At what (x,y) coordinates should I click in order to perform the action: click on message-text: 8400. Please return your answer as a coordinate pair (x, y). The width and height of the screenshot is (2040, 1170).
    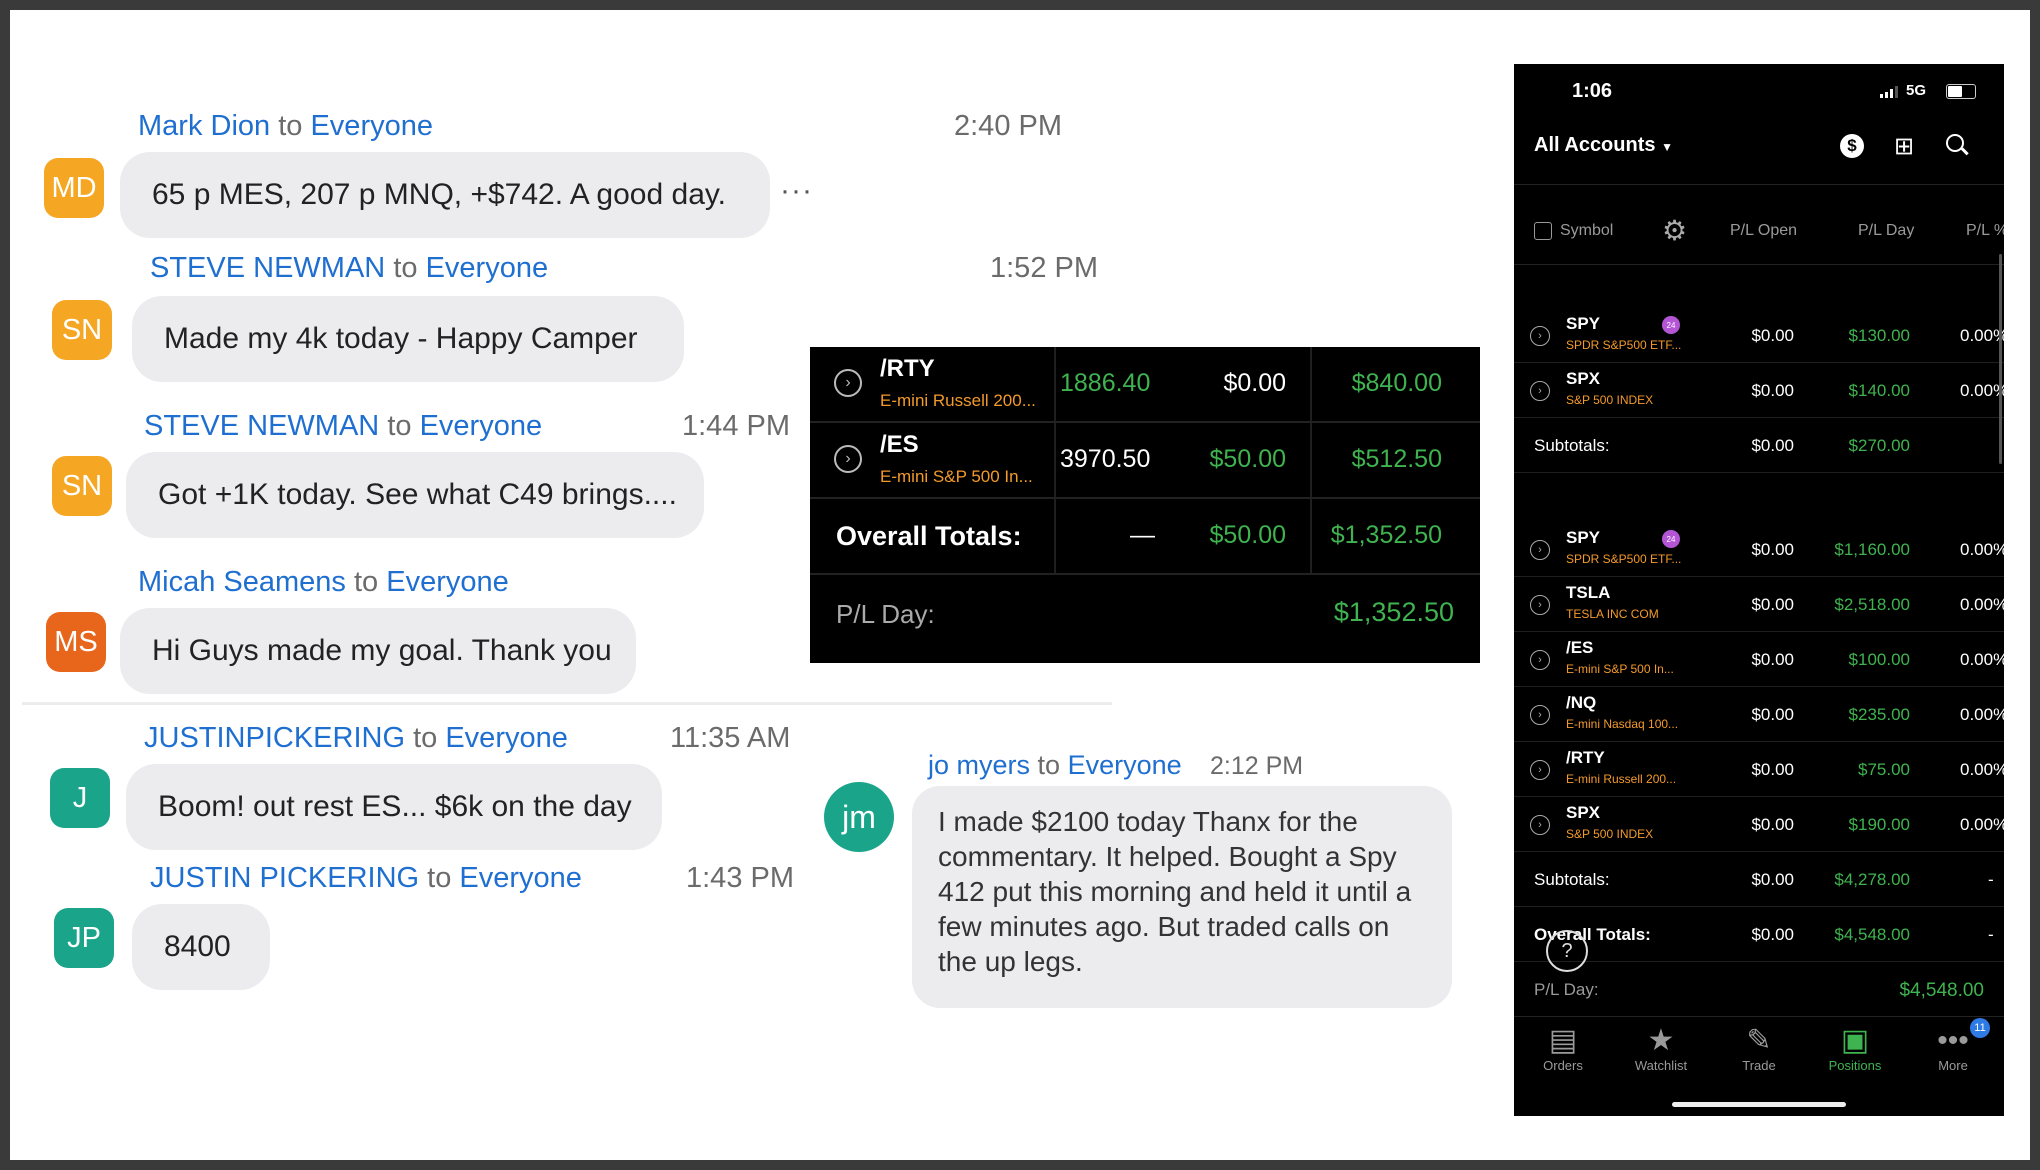
    Looking at the image, I should click on (197, 946).